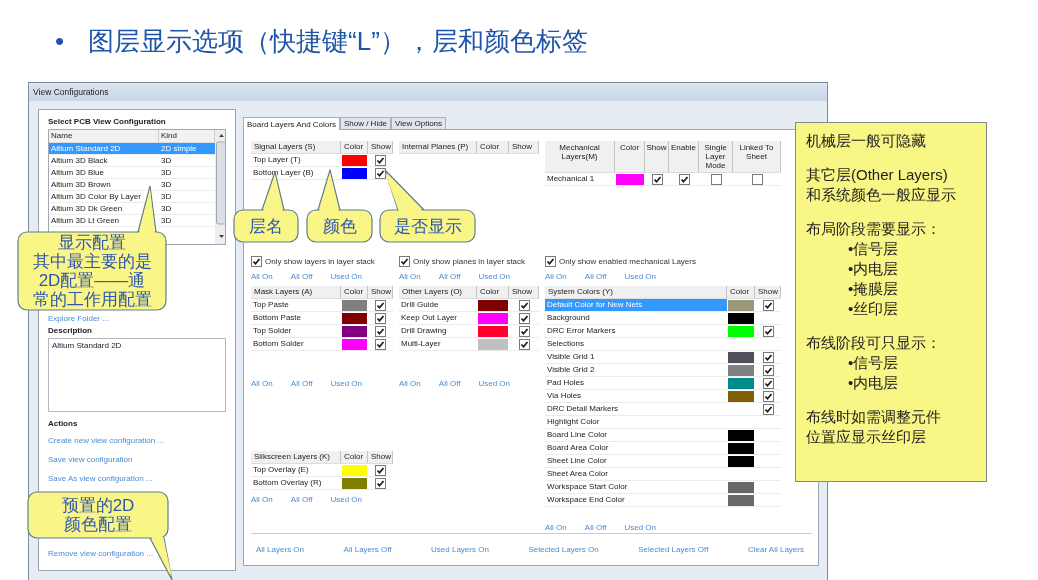 This screenshot has width=1038, height=580. I want to click on link: Clear All Layers, so click(775, 549).